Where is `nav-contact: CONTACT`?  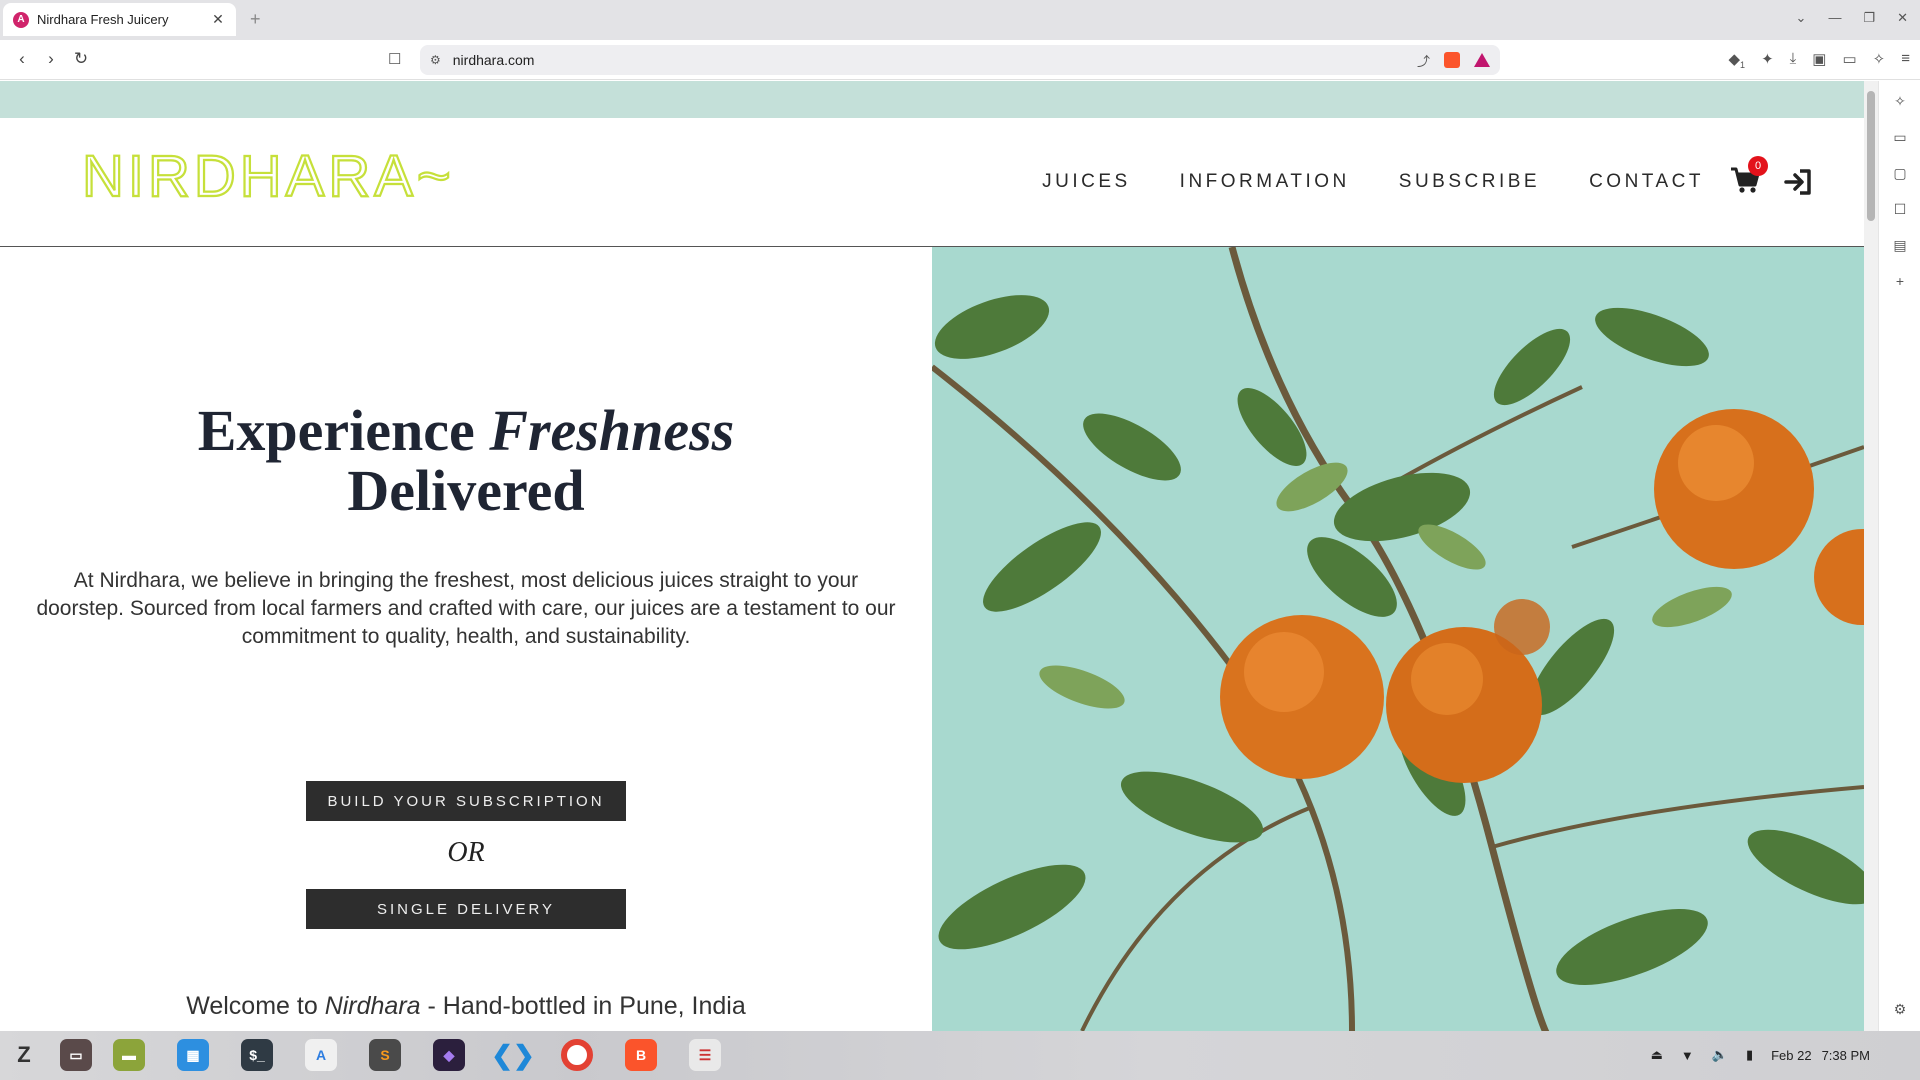 nav-contact: CONTACT is located at coordinates (1646, 182).